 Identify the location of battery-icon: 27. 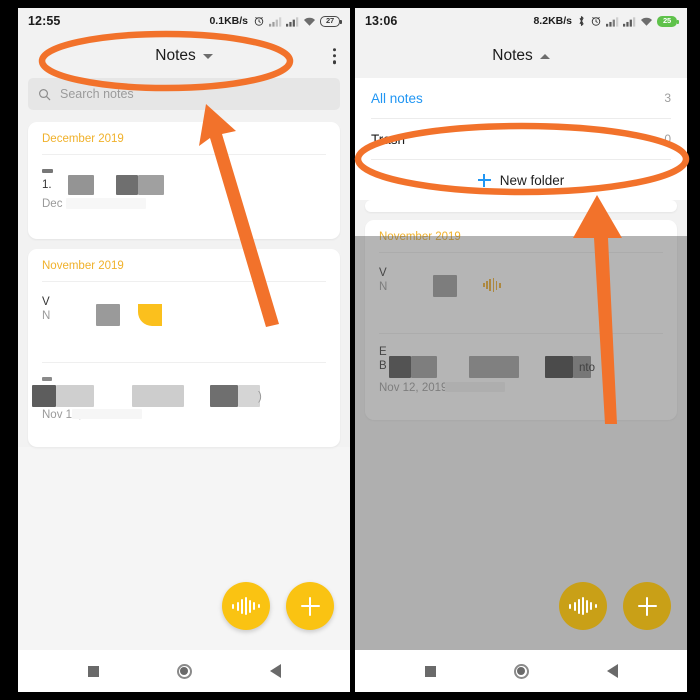
(331, 21).